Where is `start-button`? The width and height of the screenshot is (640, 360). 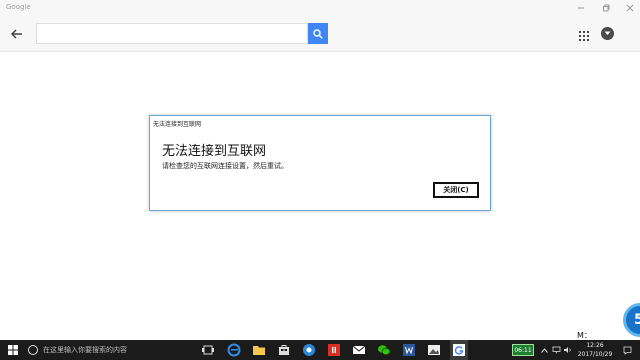 start-button is located at coordinates (13, 350).